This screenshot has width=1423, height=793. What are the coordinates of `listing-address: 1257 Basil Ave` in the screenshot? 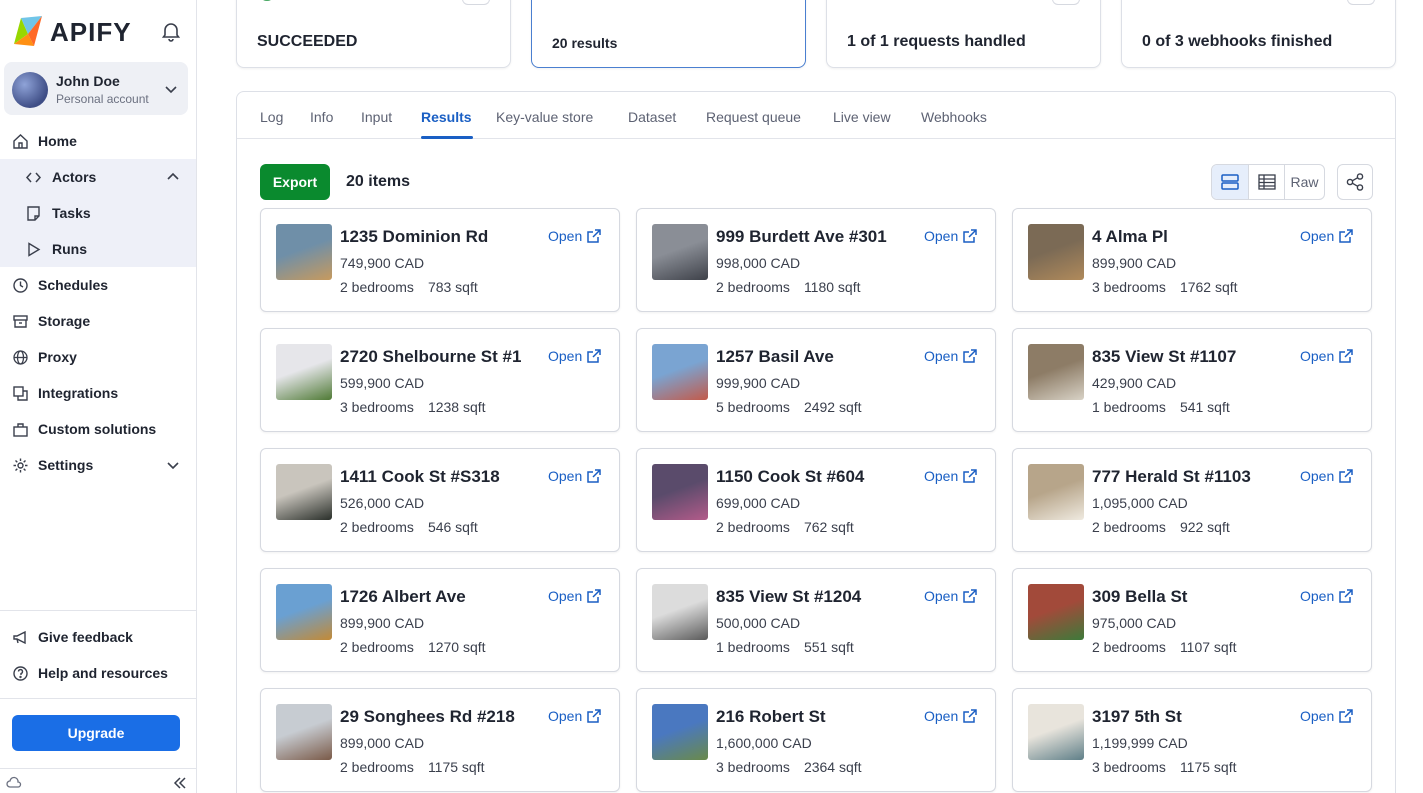 It's located at (775, 356).